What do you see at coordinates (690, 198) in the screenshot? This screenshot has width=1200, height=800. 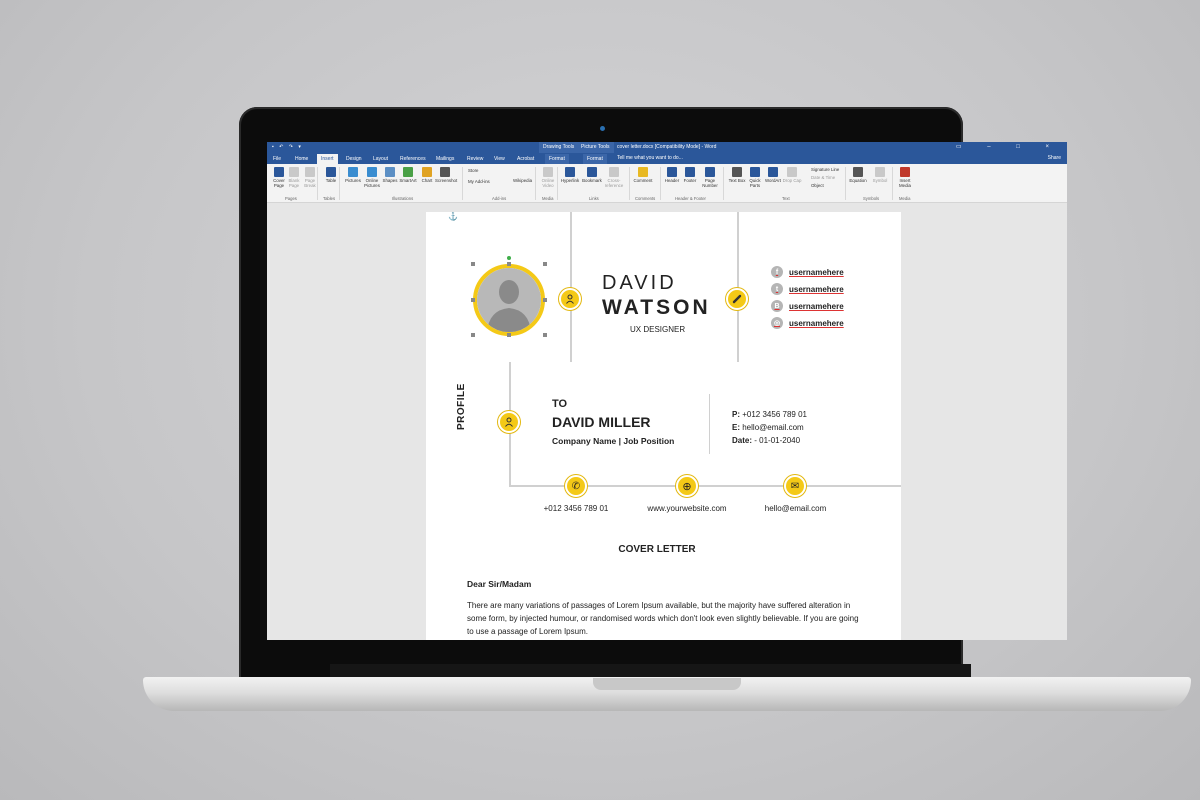 I see `ribbon-group-label: Header & Footer` at bounding box center [690, 198].